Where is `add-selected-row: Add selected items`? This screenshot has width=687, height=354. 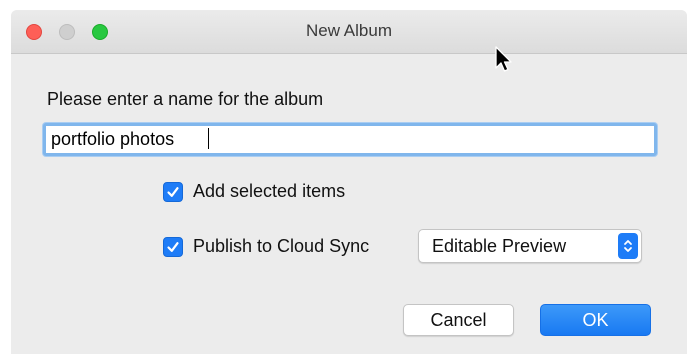 add-selected-row: Add selected items is located at coordinates (254, 191).